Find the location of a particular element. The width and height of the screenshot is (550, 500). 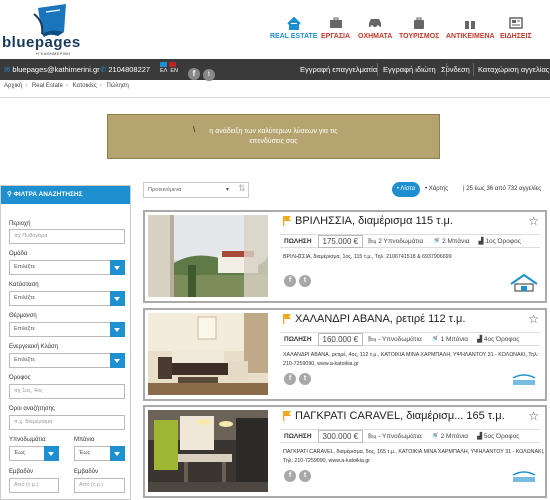

banner-line-1: η ανάδειξη των καλύτερων λύσεων για τις is located at coordinates (273, 131).